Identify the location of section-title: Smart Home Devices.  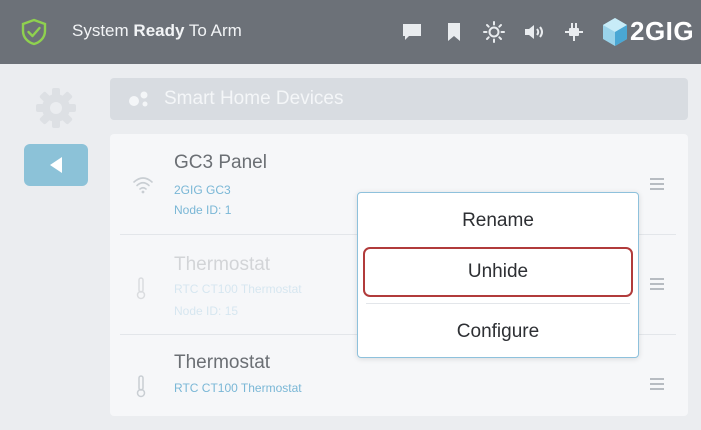
(254, 98).